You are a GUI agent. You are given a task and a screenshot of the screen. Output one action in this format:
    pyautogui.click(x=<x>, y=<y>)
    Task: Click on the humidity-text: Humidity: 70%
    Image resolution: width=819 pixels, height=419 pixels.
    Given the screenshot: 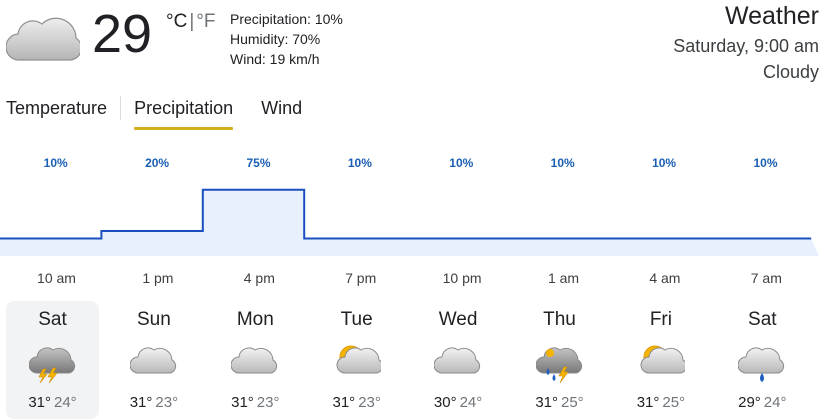 What is the action you would take?
    pyautogui.click(x=275, y=39)
    